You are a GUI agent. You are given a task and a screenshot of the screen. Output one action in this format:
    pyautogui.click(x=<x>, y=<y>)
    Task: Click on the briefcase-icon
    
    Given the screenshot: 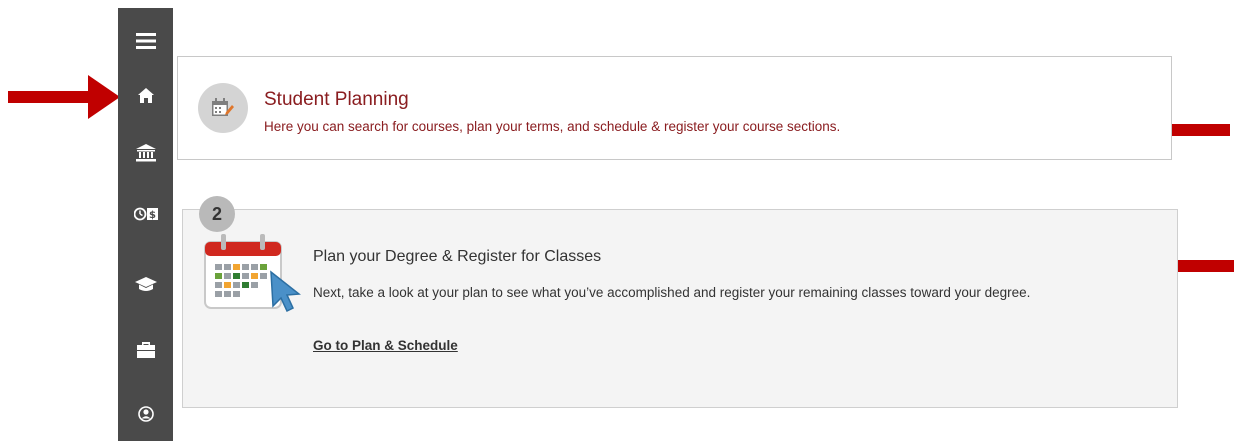 What is the action you would take?
    pyautogui.click(x=145, y=350)
    